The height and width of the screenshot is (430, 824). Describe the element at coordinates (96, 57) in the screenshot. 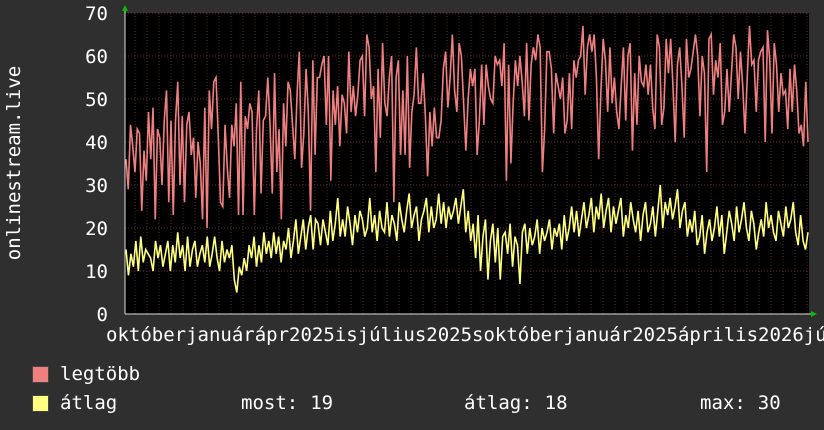

I see `y-tick-label: 60` at that location.